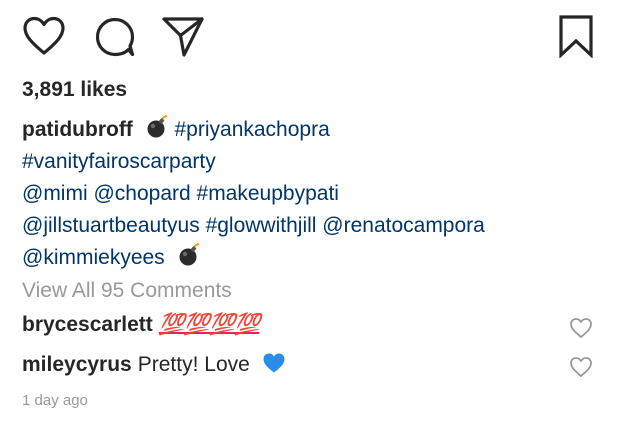  Describe the element at coordinates (93, 257) in the screenshot. I see `mention-link: @kimmiekyees` at that location.